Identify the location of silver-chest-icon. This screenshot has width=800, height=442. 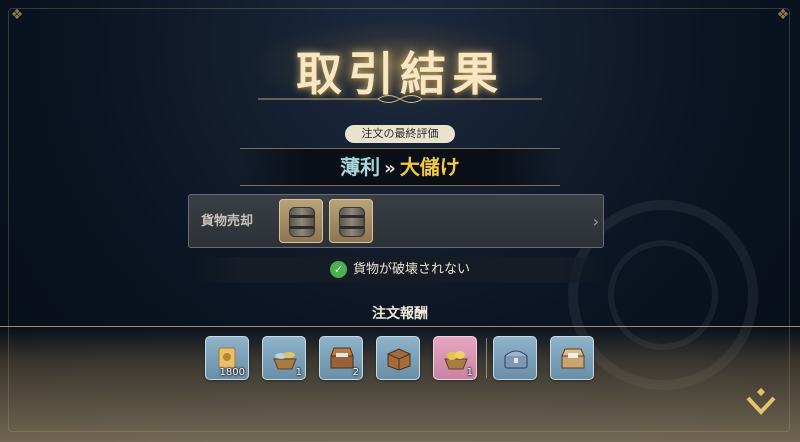
(516, 359).